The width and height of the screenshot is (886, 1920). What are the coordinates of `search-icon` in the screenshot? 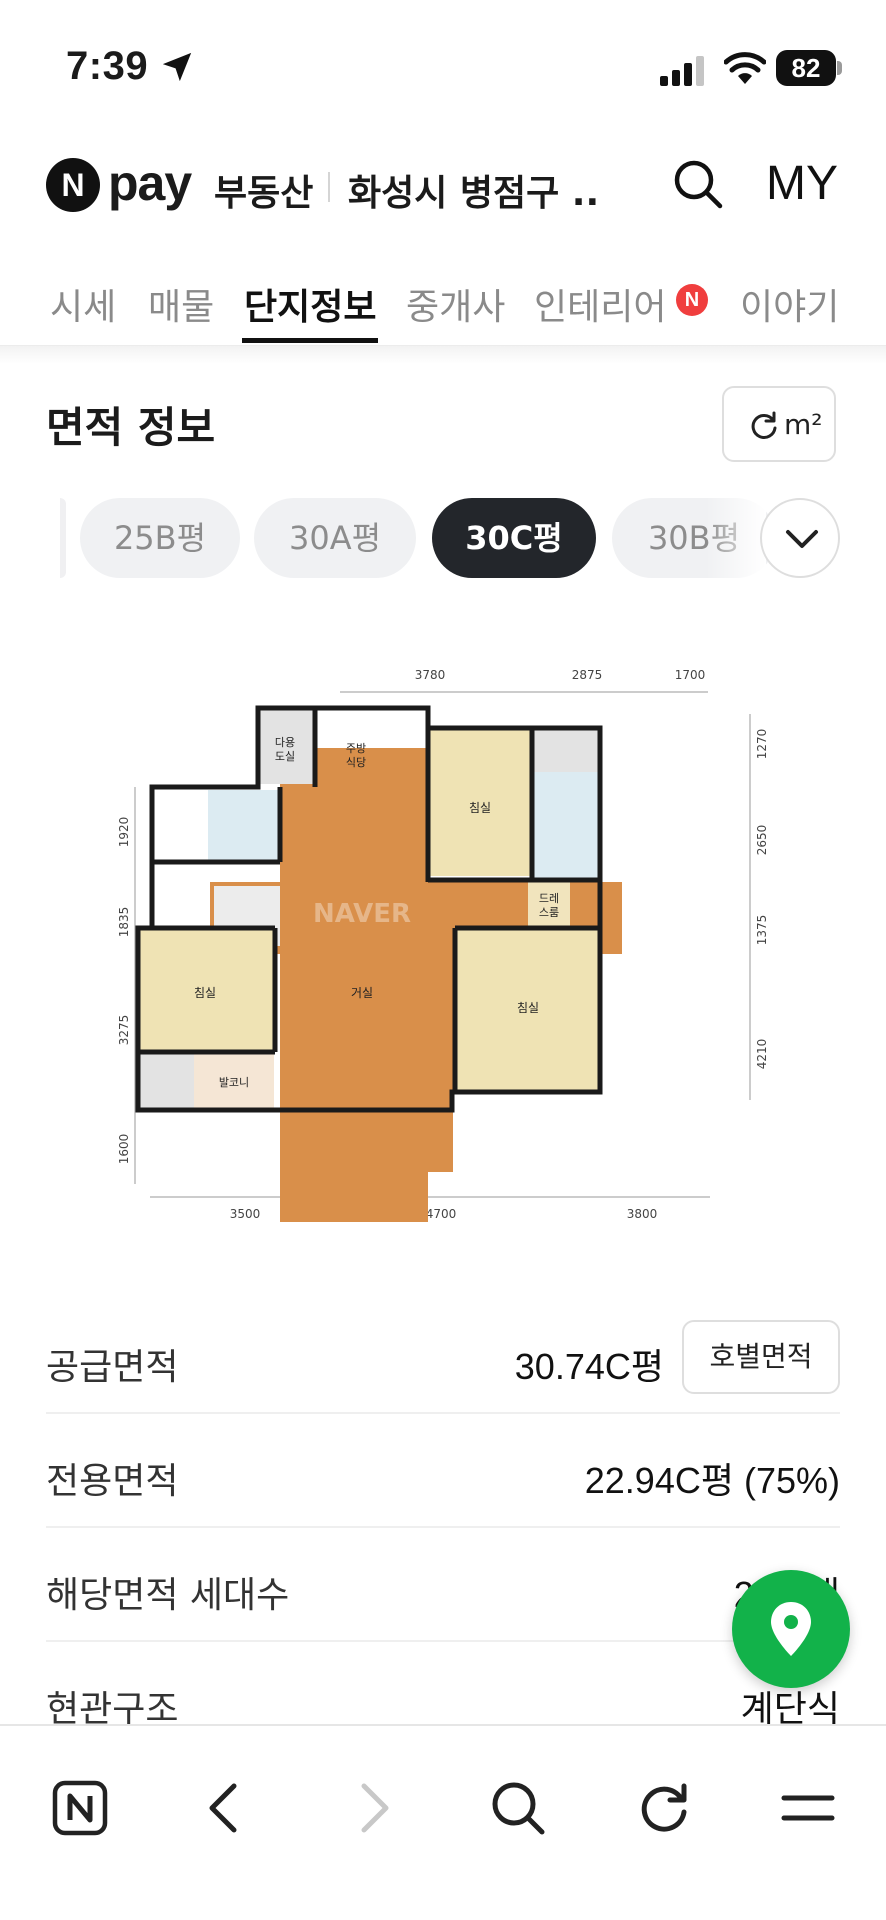 It's located at (698, 184).